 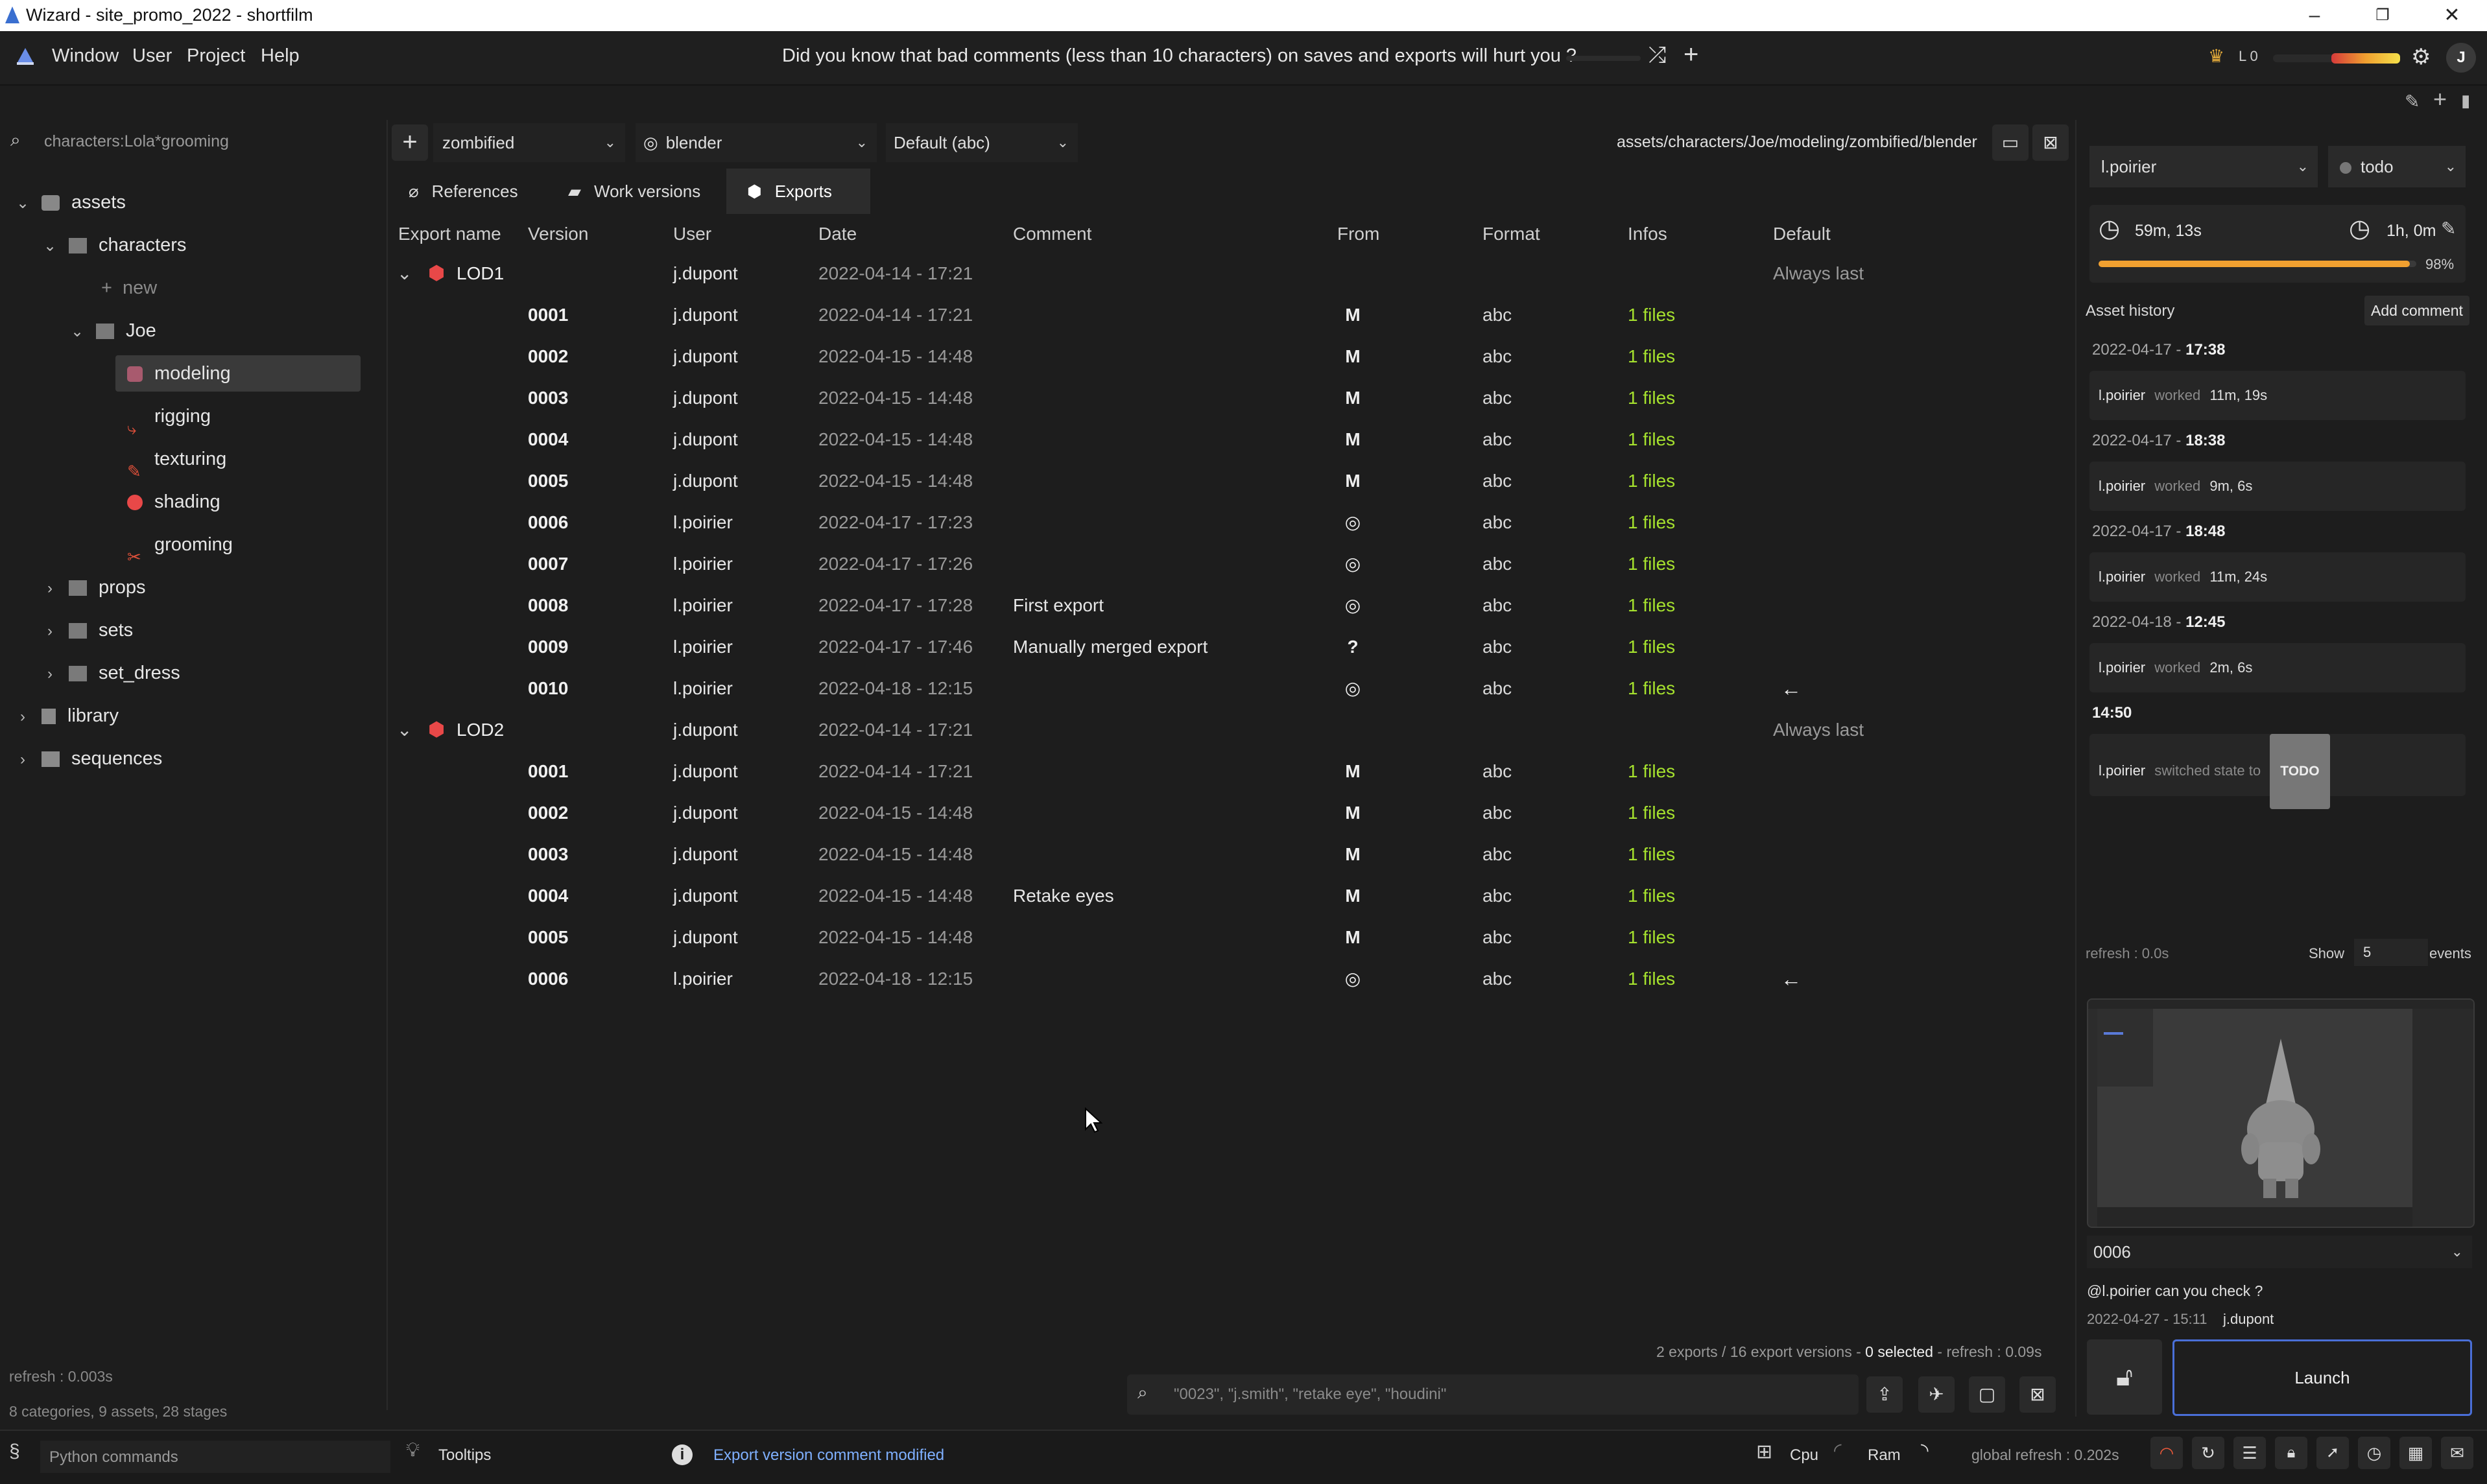 I want to click on tree-search-input: characters:Lola*grooming, so click(x=136, y=141).